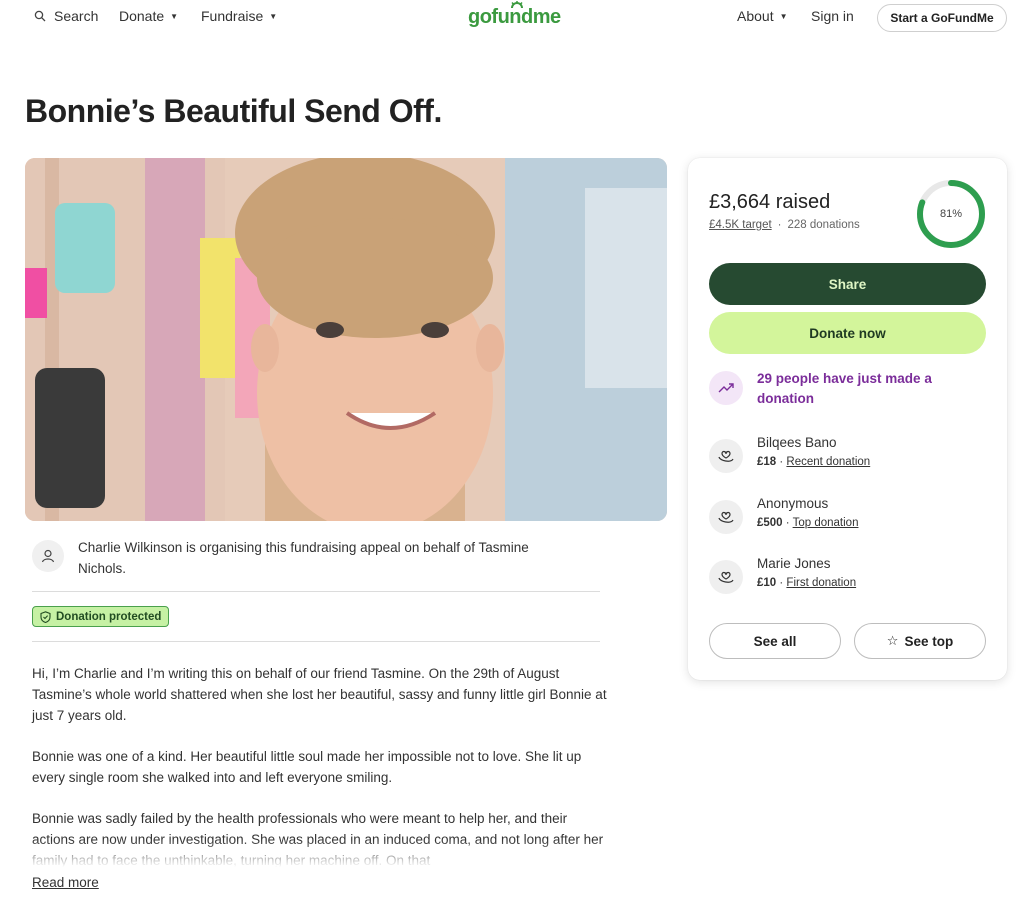  Describe the element at coordinates (797, 442) in the screenshot. I see `donor-name: Bilqees Bano` at that location.